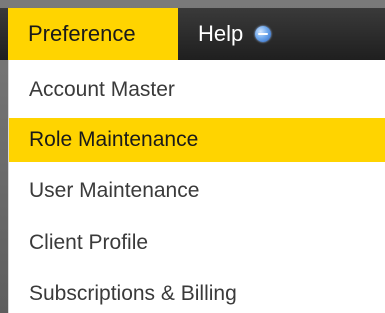 This screenshot has height=313, width=385. I want to click on menu-item-user-maintenance: User Maintenance, so click(197, 191).